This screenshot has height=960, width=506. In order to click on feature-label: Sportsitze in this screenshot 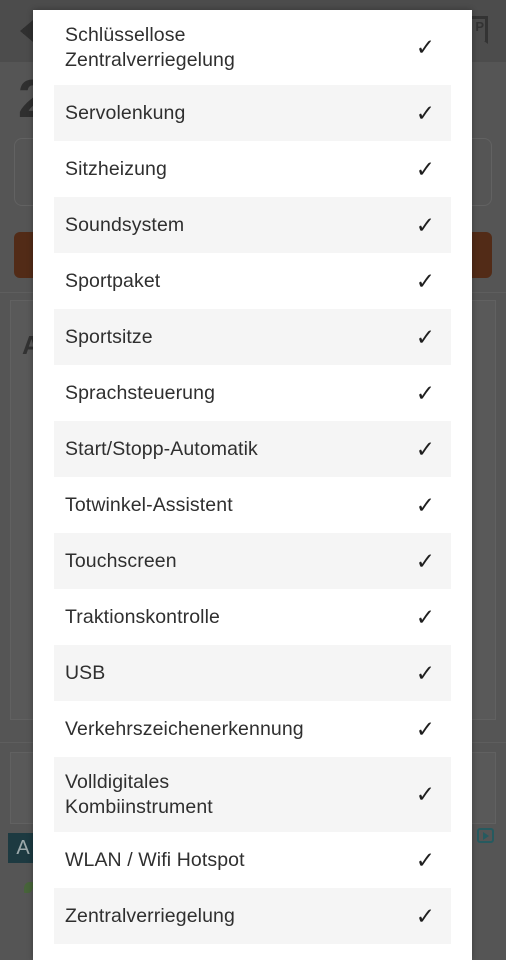, I will do `click(109, 336)`.